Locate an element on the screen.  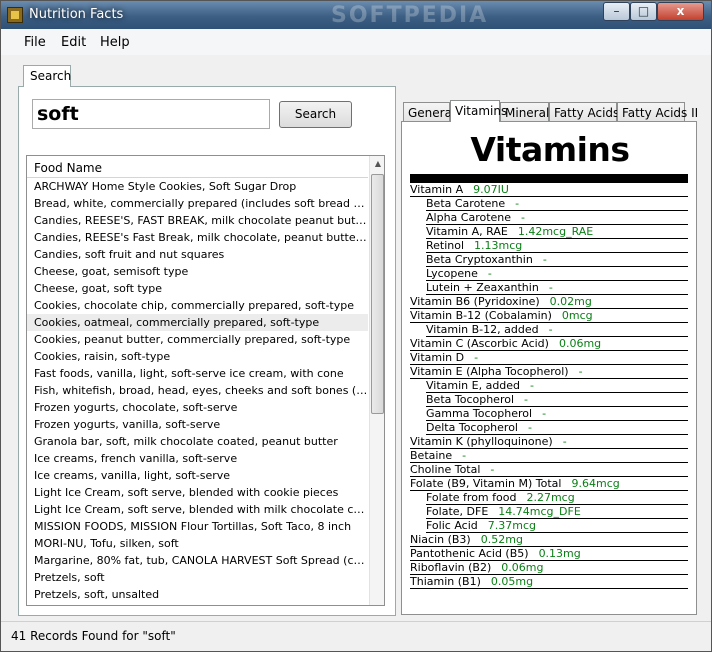
vitamin-label: Riboflavin (B2) is located at coordinates (451, 567).